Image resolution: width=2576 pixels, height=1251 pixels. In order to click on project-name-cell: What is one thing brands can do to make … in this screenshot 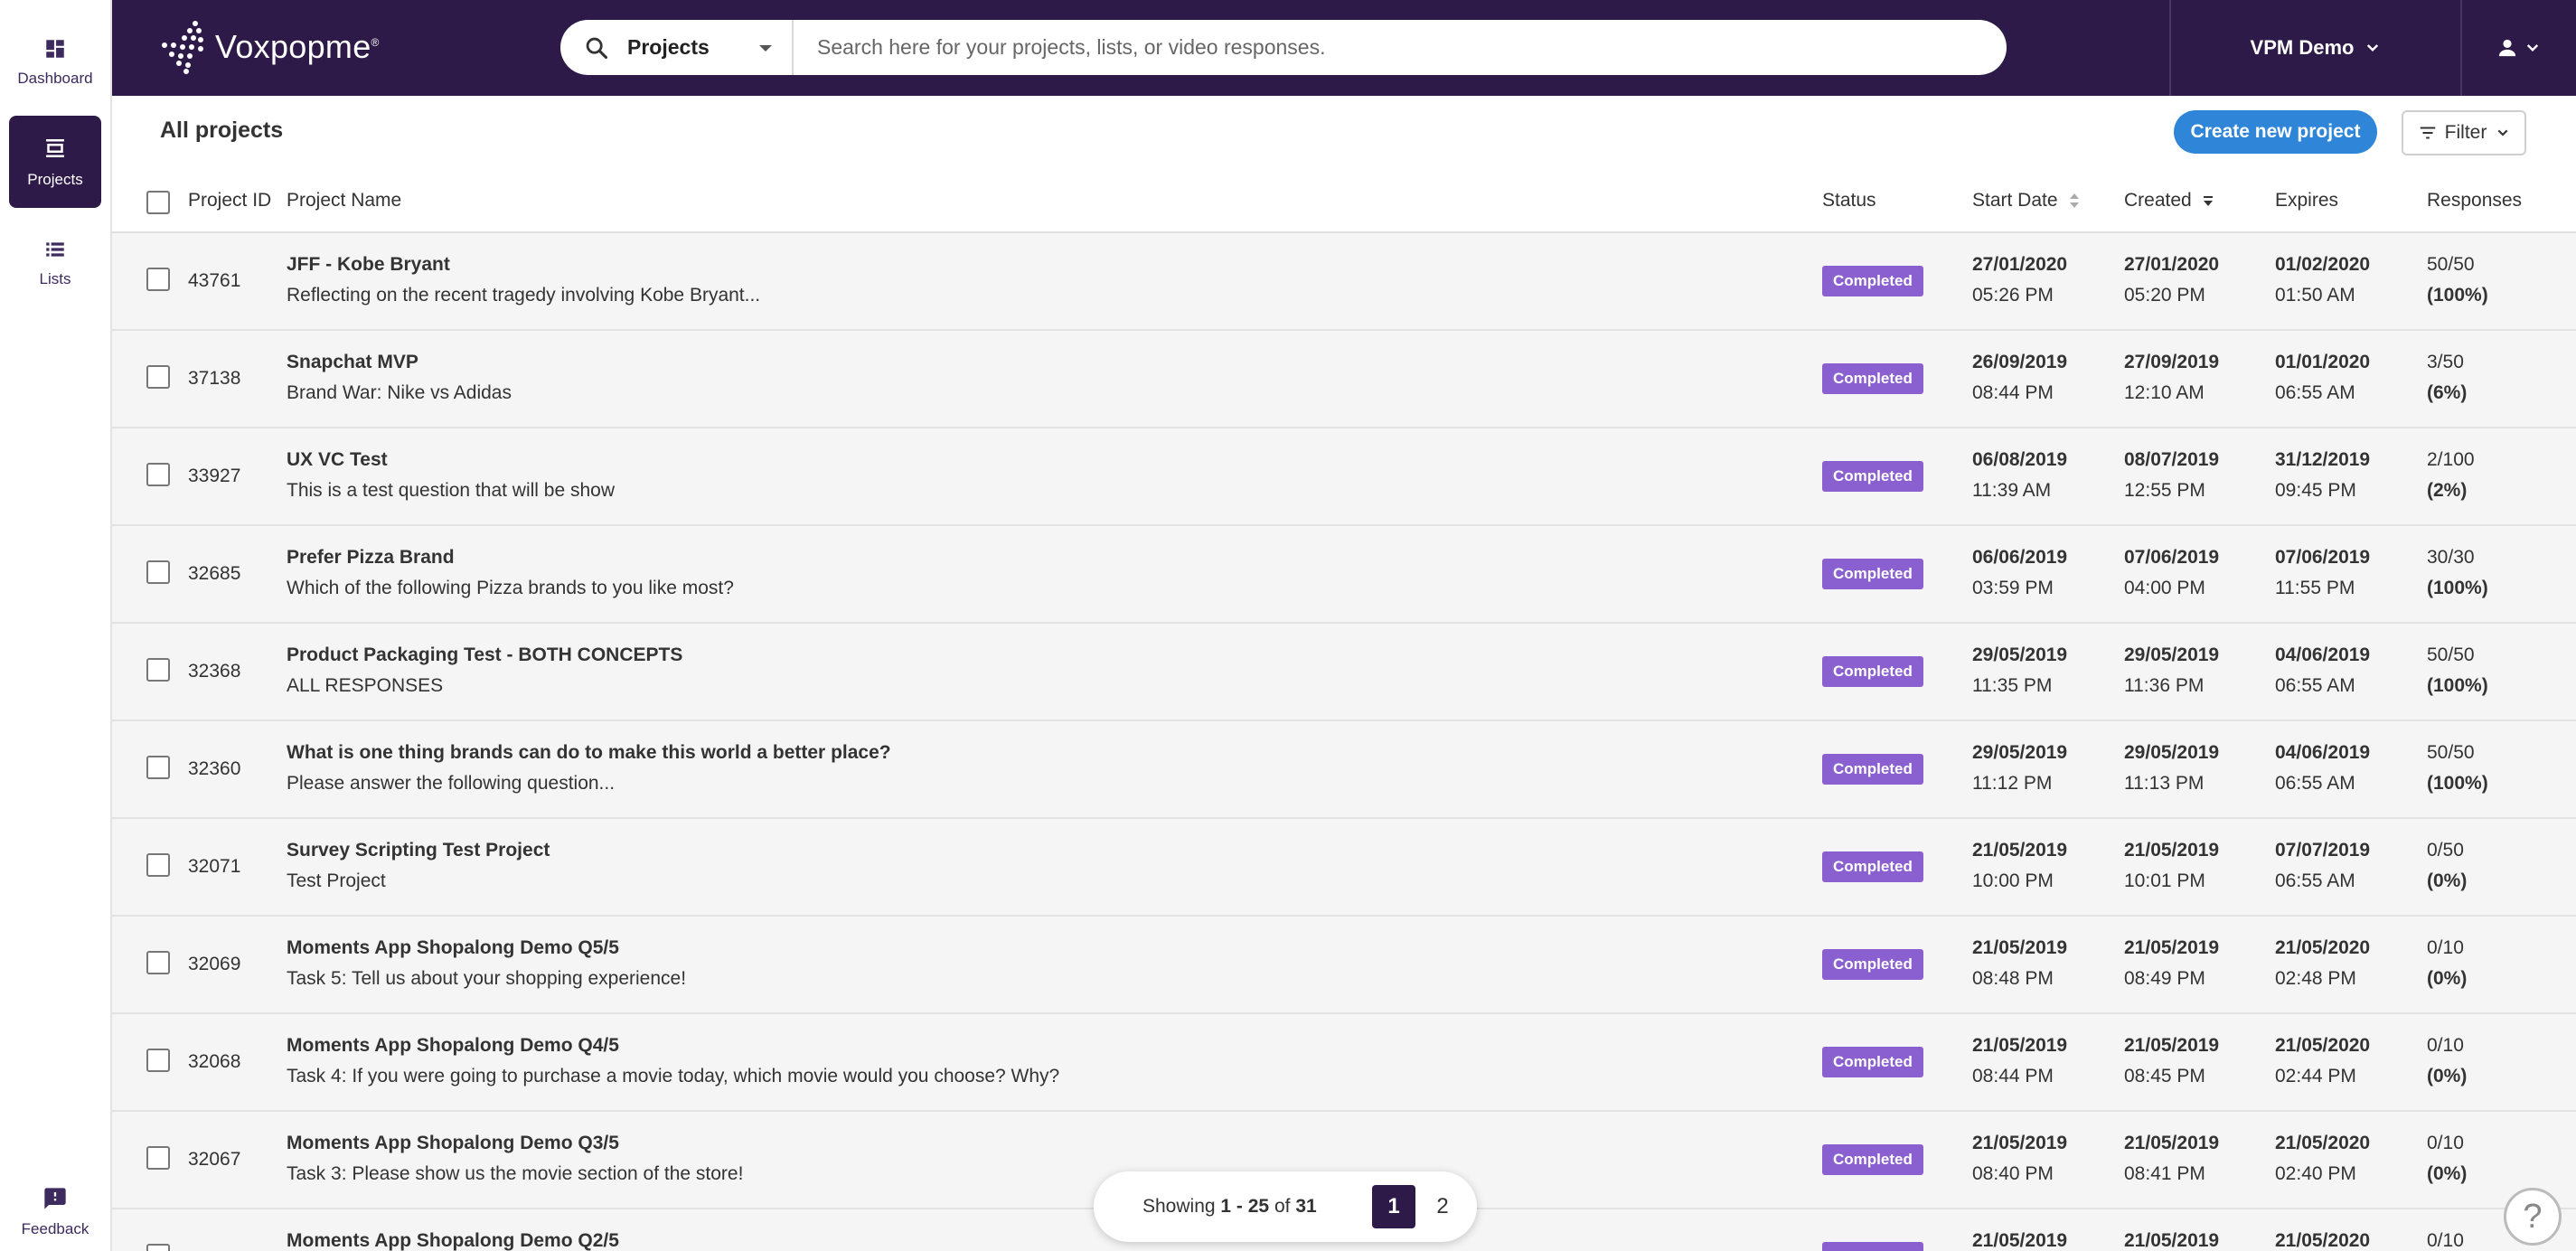, I will do `click(589, 768)`.